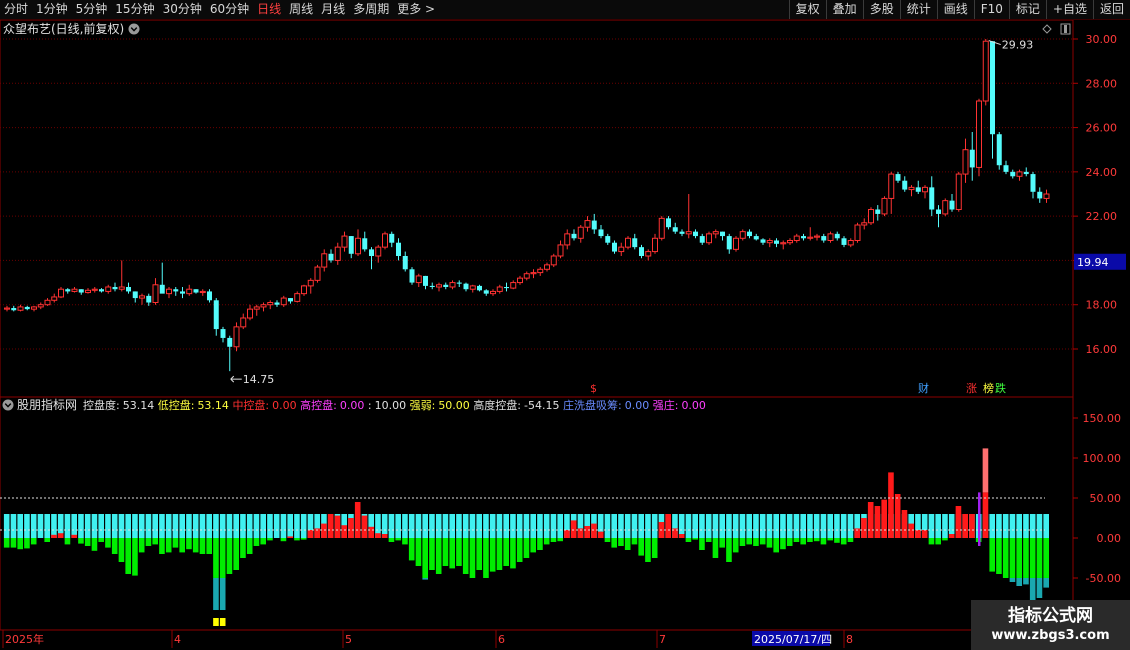 This screenshot has height=650, width=1130. Describe the element at coordinates (1047, 29) in the screenshot. I see `diamond-icon` at that location.